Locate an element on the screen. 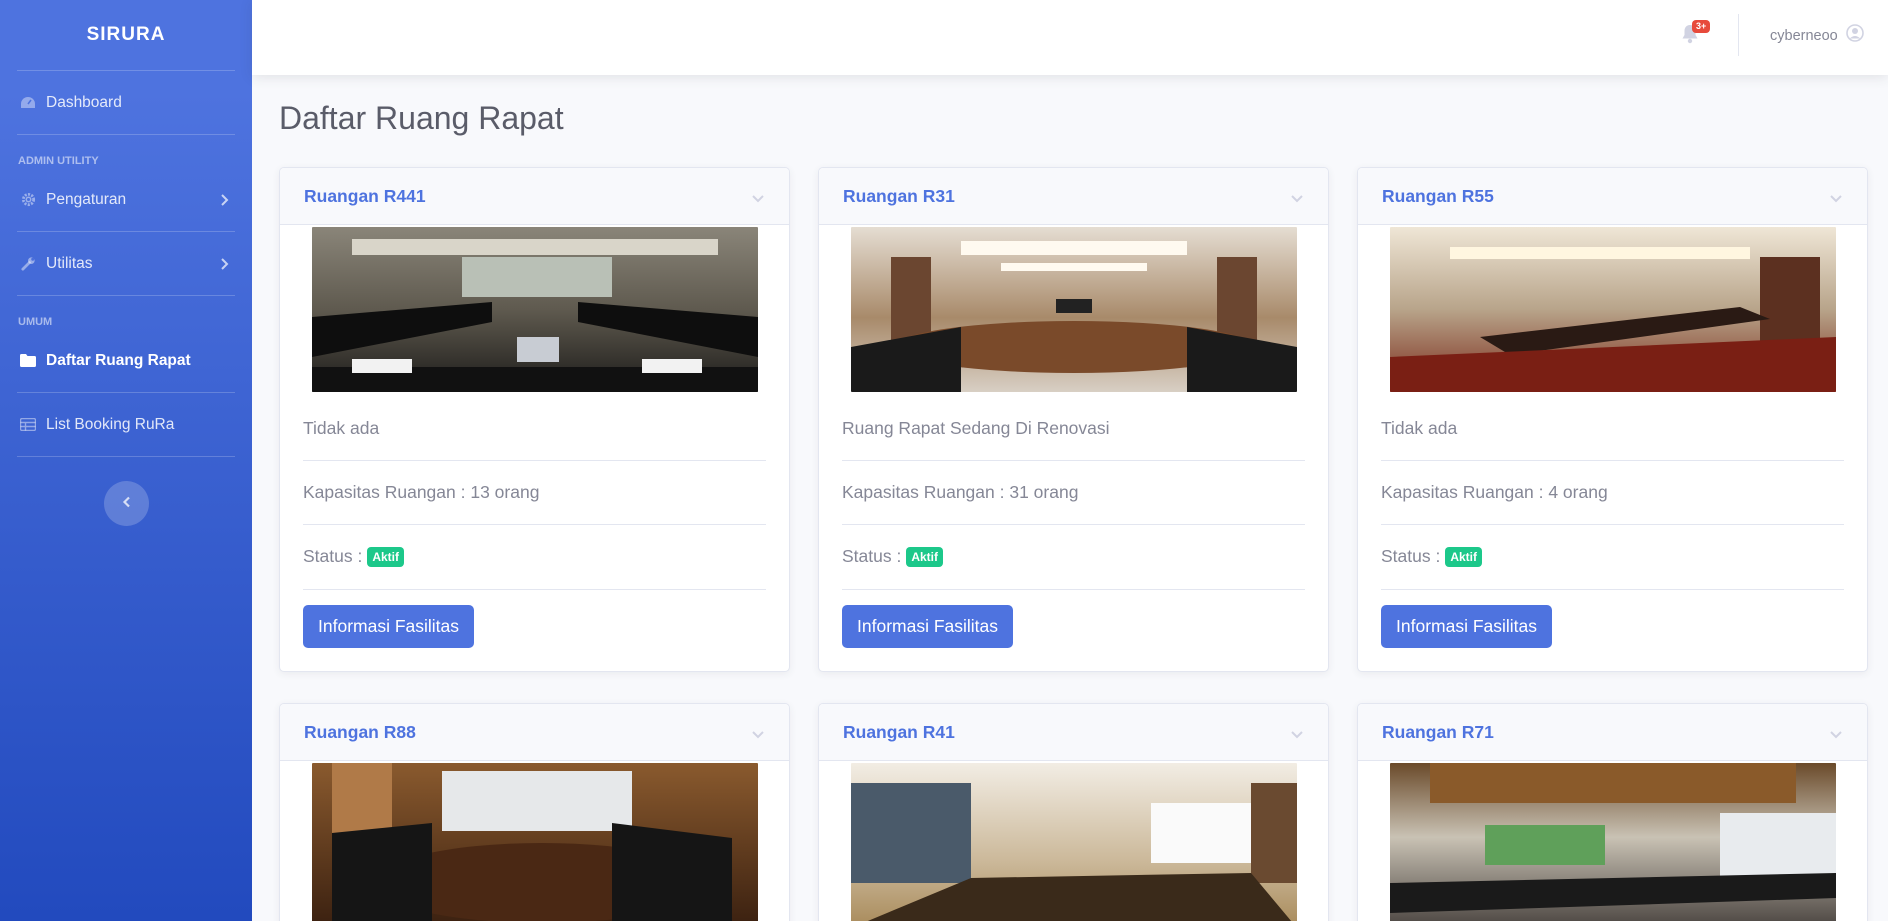  sidebar-item-label: Daftar Ruang Rapat is located at coordinates (118, 360).